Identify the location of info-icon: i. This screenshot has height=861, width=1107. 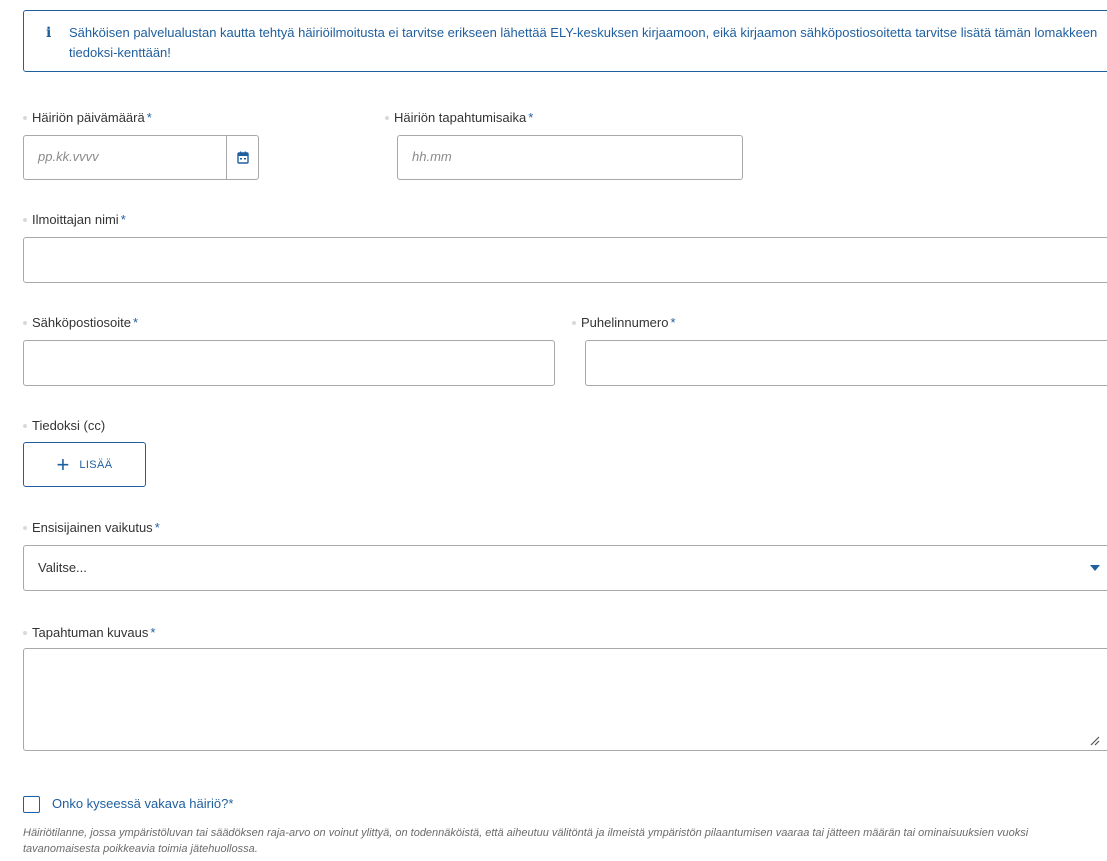
(49, 33).